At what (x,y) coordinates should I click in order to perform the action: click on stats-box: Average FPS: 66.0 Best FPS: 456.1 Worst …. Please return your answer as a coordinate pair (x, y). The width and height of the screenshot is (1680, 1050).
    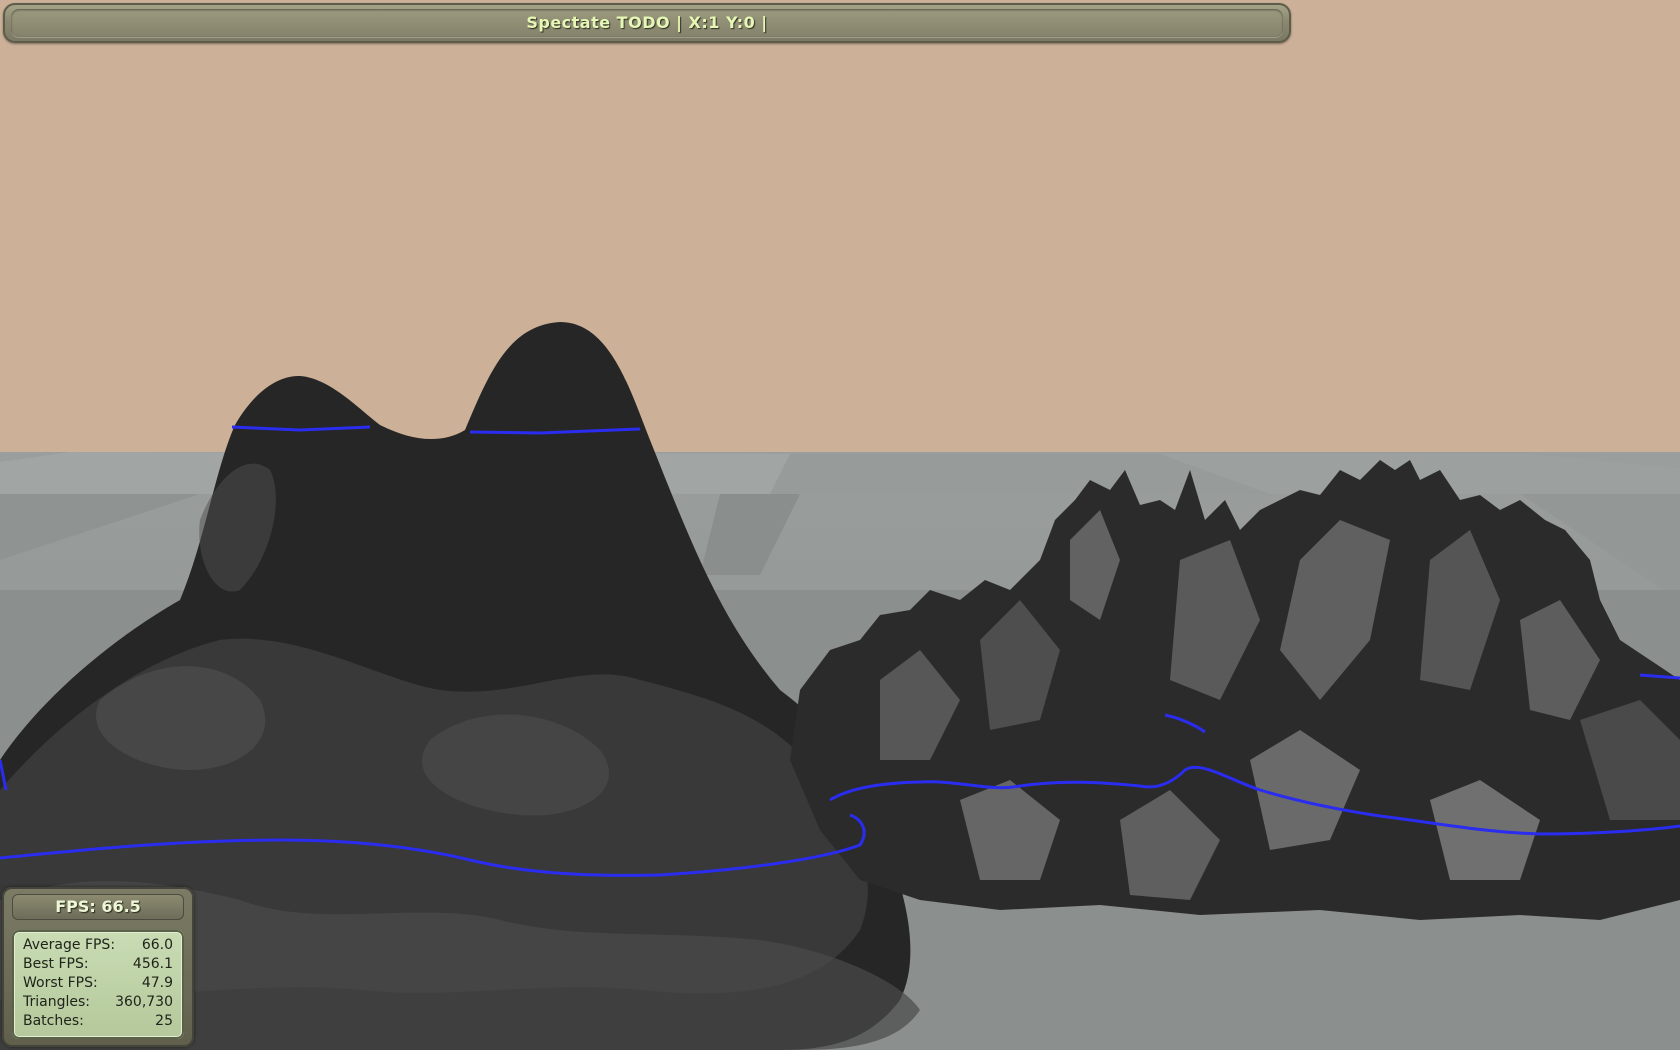
    Looking at the image, I should click on (98, 984).